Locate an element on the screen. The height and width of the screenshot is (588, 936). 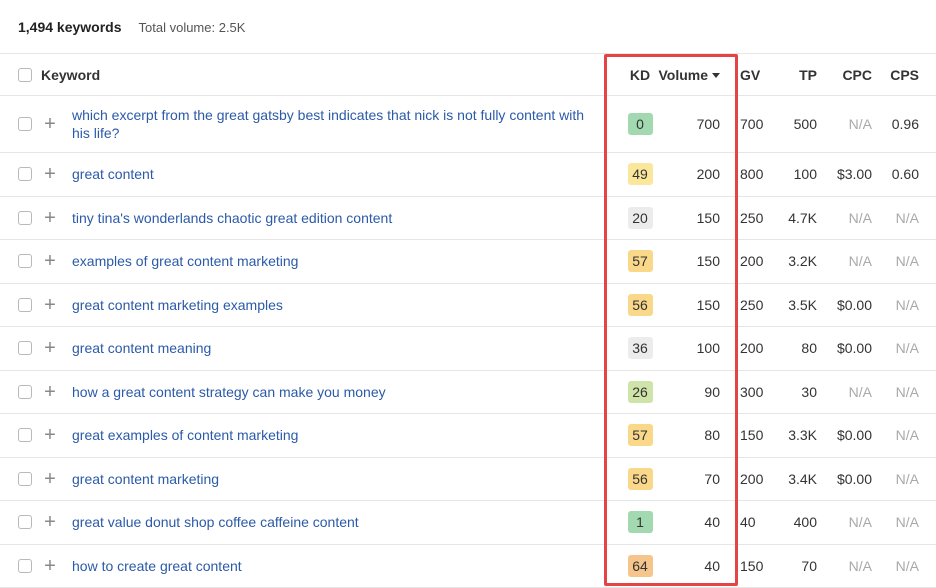
results-summary: 1,494 keywords Total volume: 2.5K is located at coordinates (131, 27).